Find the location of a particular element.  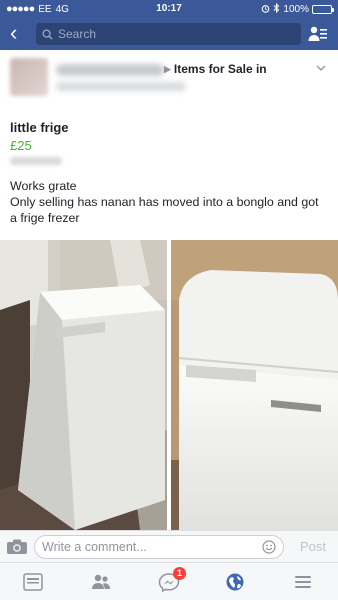

battery-icon is located at coordinates (323, 9).